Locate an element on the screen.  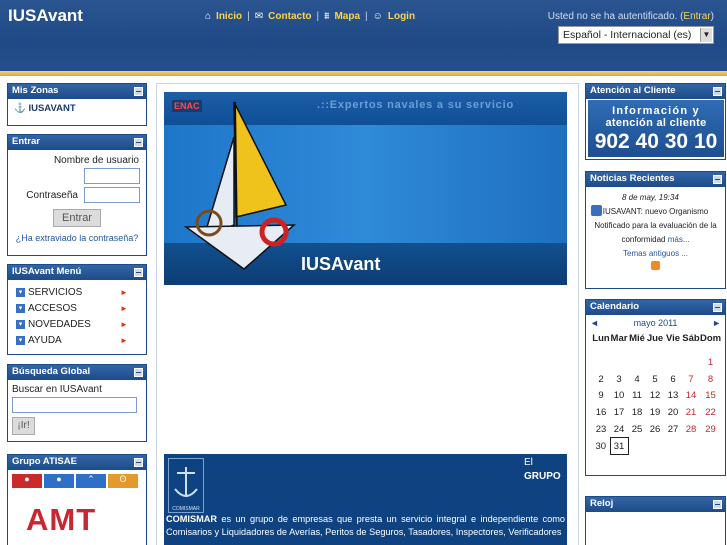
block-header: Noticias Recientes is located at coordinates (655, 179).